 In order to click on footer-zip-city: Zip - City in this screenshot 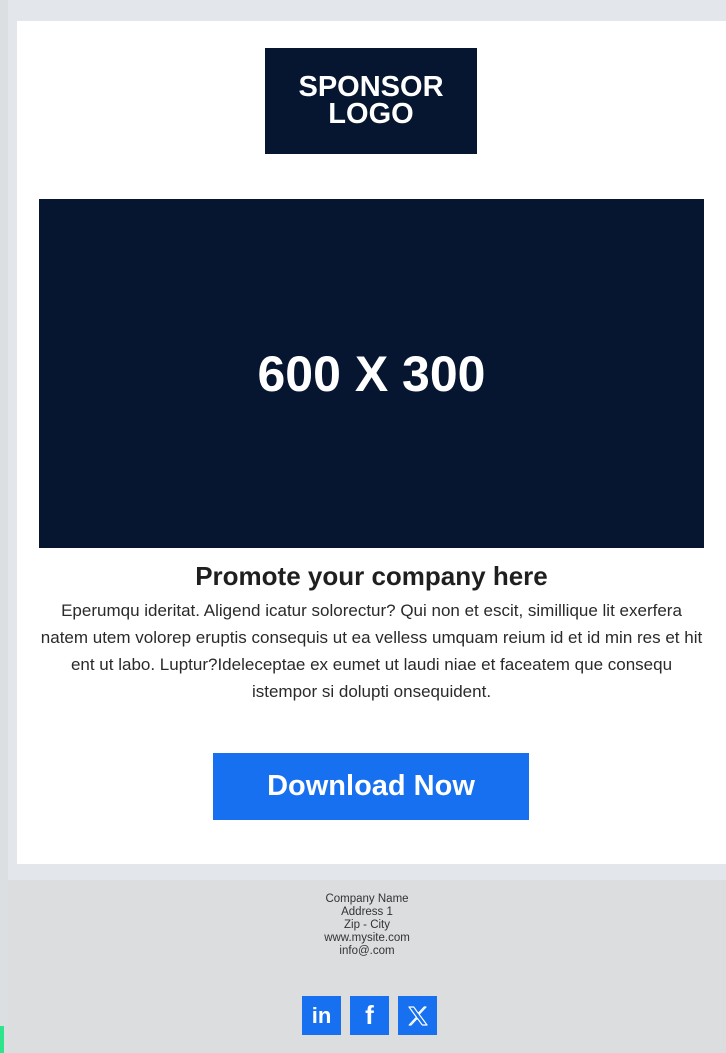, I will do `click(367, 925)`.